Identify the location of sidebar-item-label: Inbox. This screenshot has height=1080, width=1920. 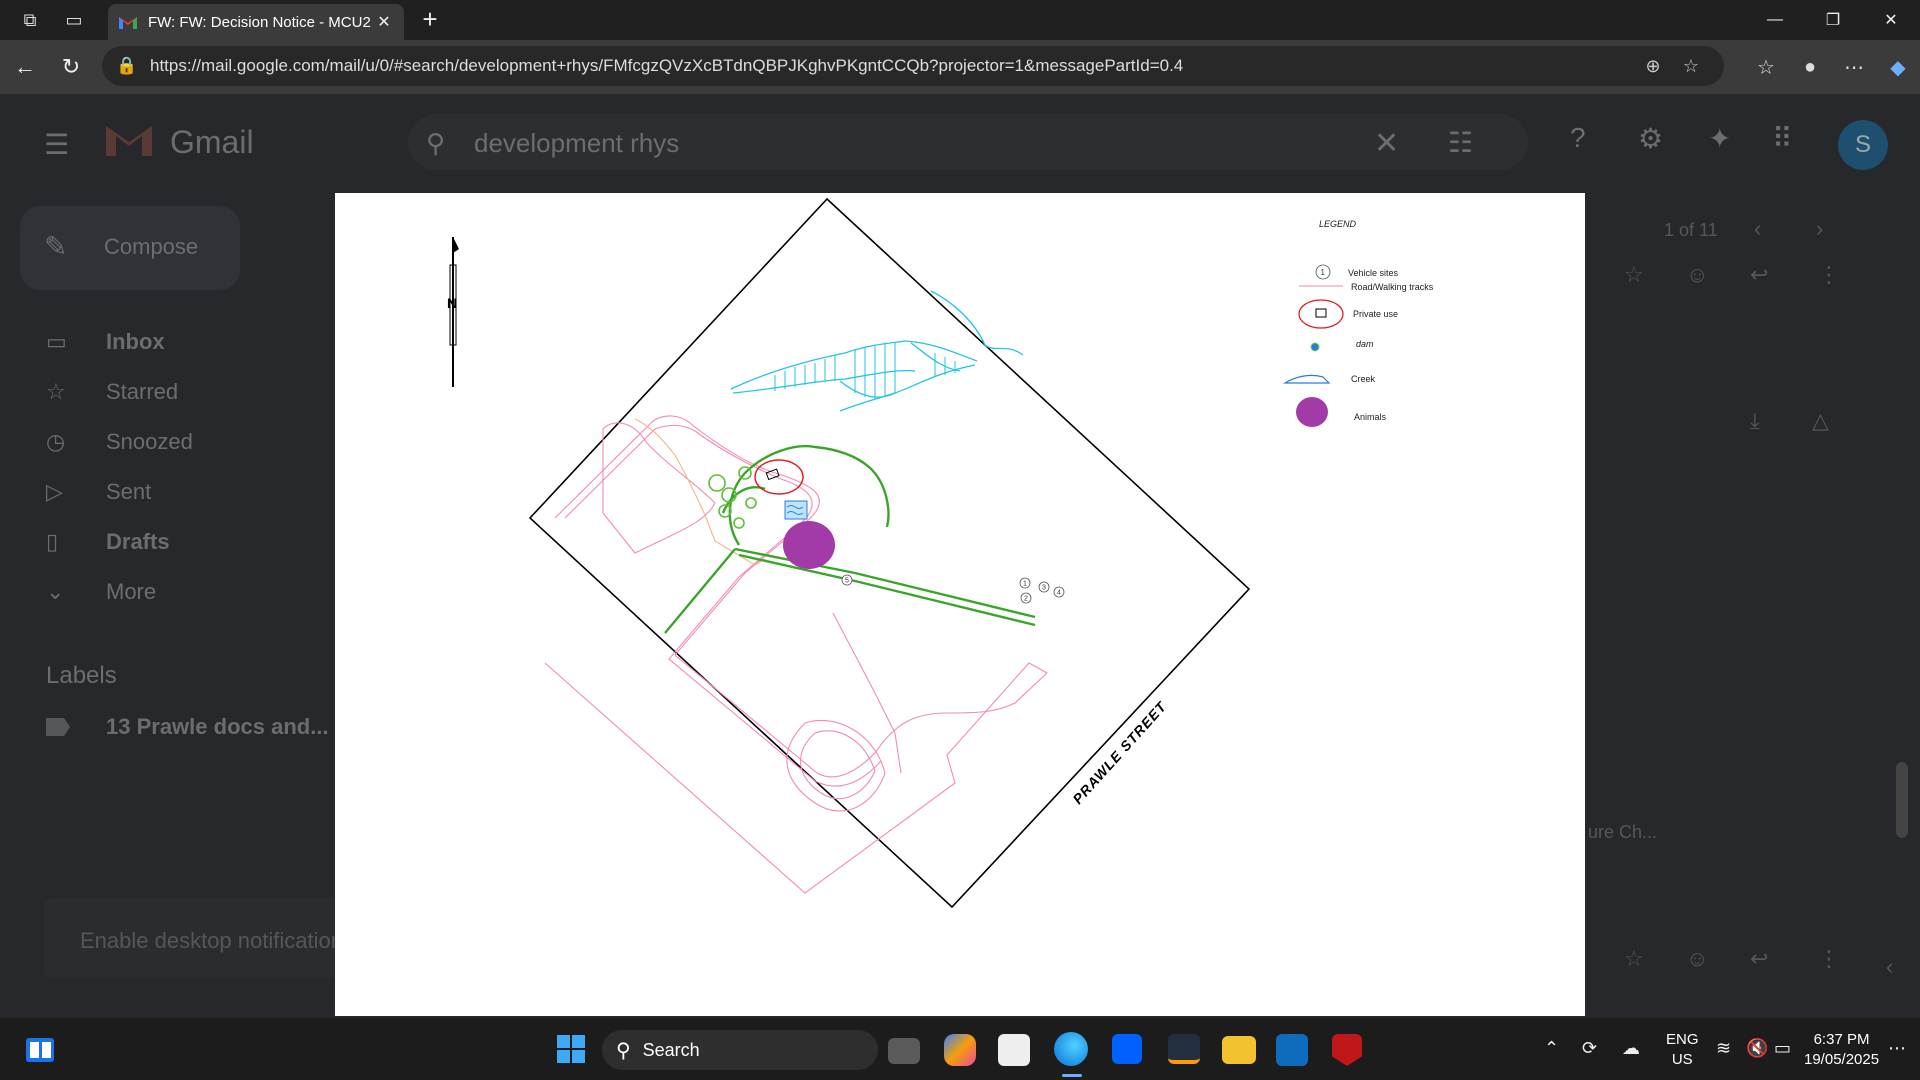
(135, 341).